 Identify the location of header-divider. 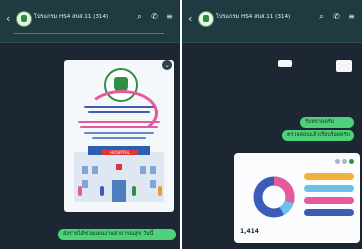
(89, 33).